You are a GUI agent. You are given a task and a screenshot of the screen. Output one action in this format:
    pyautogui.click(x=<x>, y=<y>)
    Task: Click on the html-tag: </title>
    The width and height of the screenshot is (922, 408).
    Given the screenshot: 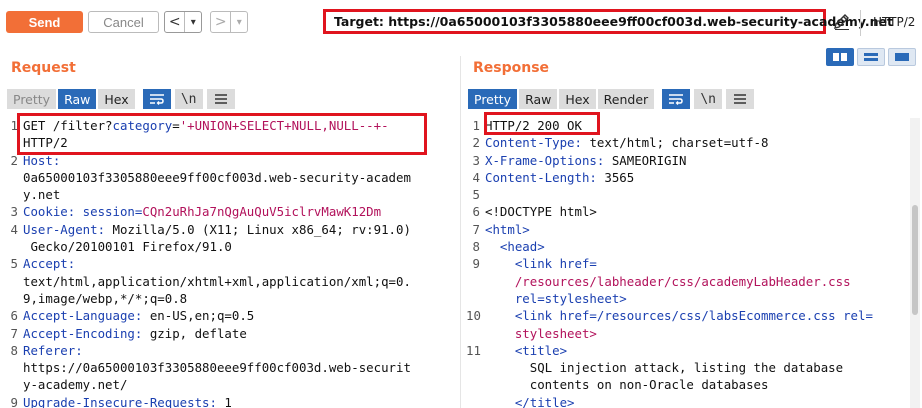 What is the action you would take?
    pyautogui.click(x=530, y=401)
    